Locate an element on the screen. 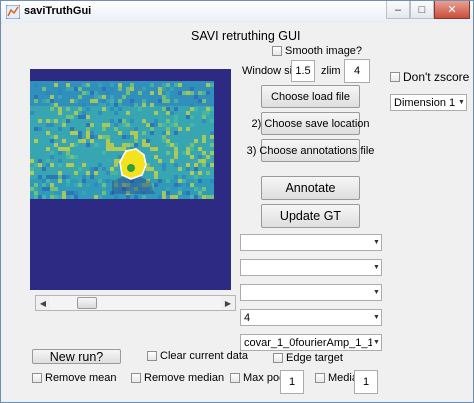 The image size is (474, 403). dropdown-1: ▼ is located at coordinates (311, 242).